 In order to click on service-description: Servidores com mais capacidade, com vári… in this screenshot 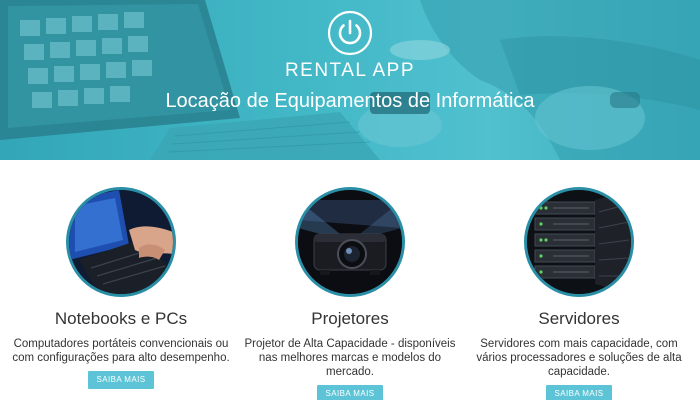, I will do `click(579, 358)`.